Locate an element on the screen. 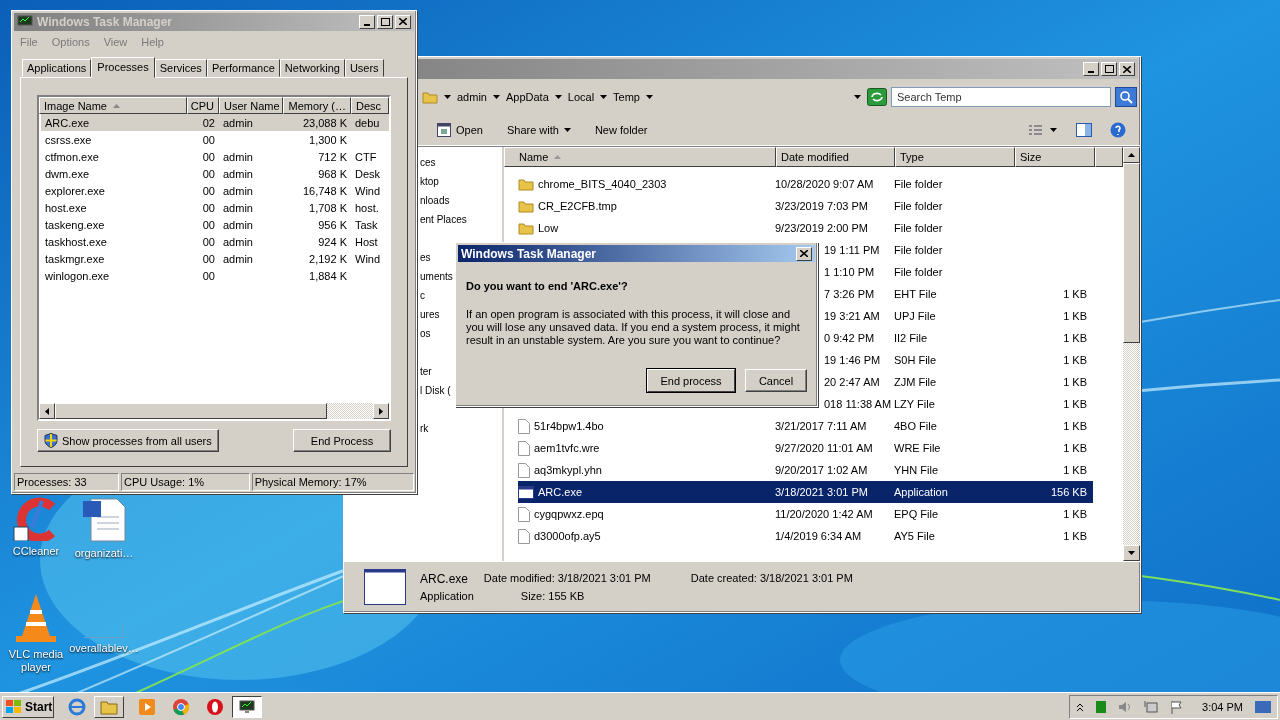 This screenshot has width=1280, height=720. column-header: Size is located at coordinates (1055, 157).